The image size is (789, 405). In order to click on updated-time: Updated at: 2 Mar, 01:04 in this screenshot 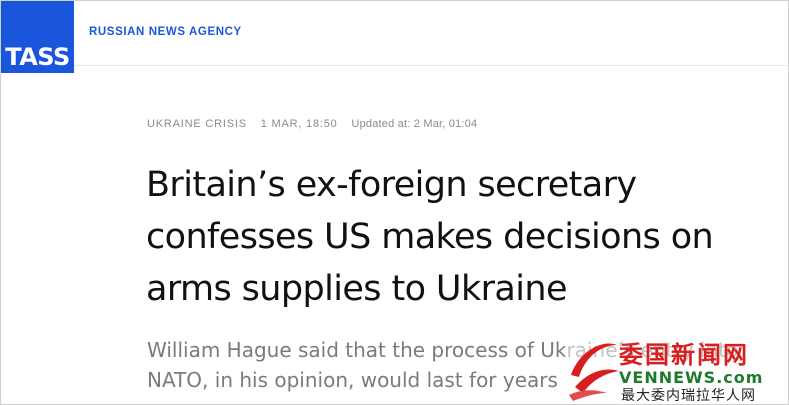, I will do `click(414, 124)`.